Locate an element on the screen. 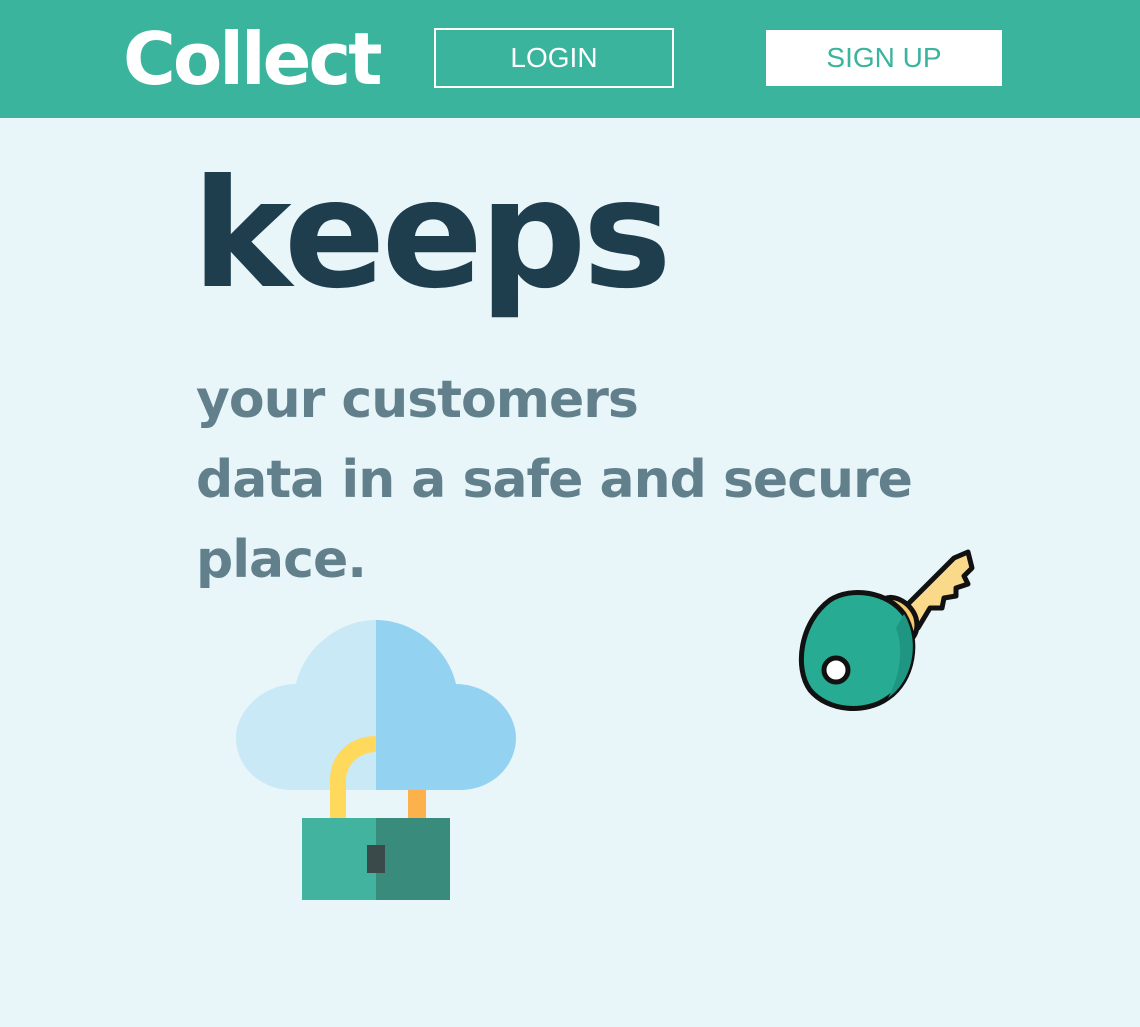 The height and width of the screenshot is (1027, 1140). cloud-lock-icon is located at coordinates (376, 760).